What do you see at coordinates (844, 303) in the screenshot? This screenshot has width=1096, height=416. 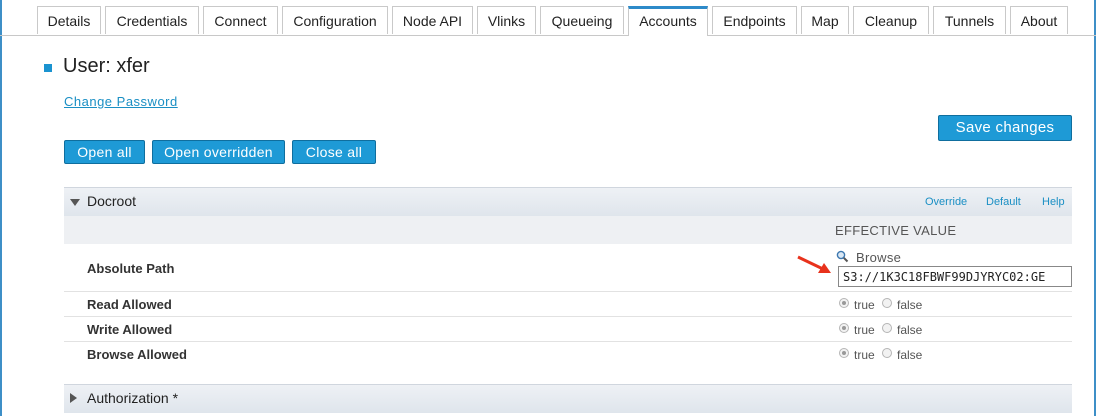 I see `read-allowed-true-radio` at bounding box center [844, 303].